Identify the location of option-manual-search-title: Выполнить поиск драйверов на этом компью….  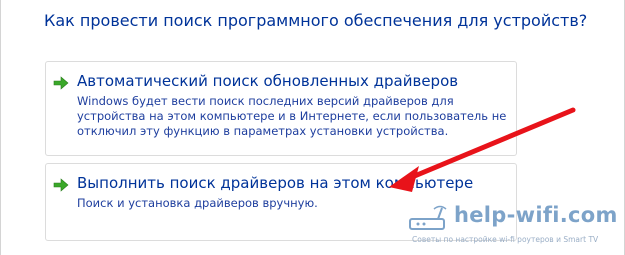
(275, 183).